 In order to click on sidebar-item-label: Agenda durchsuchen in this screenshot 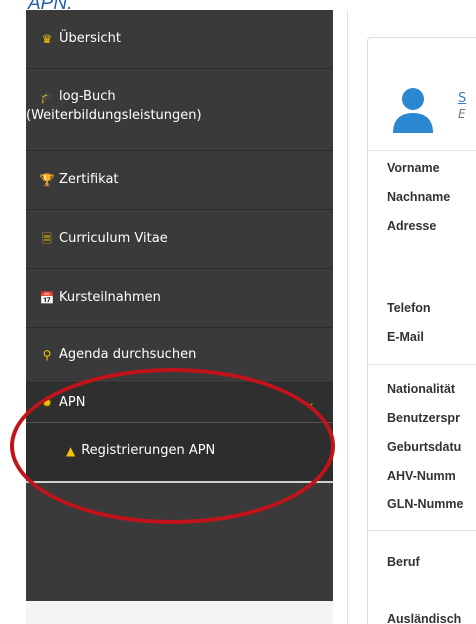, I will do `click(128, 354)`.